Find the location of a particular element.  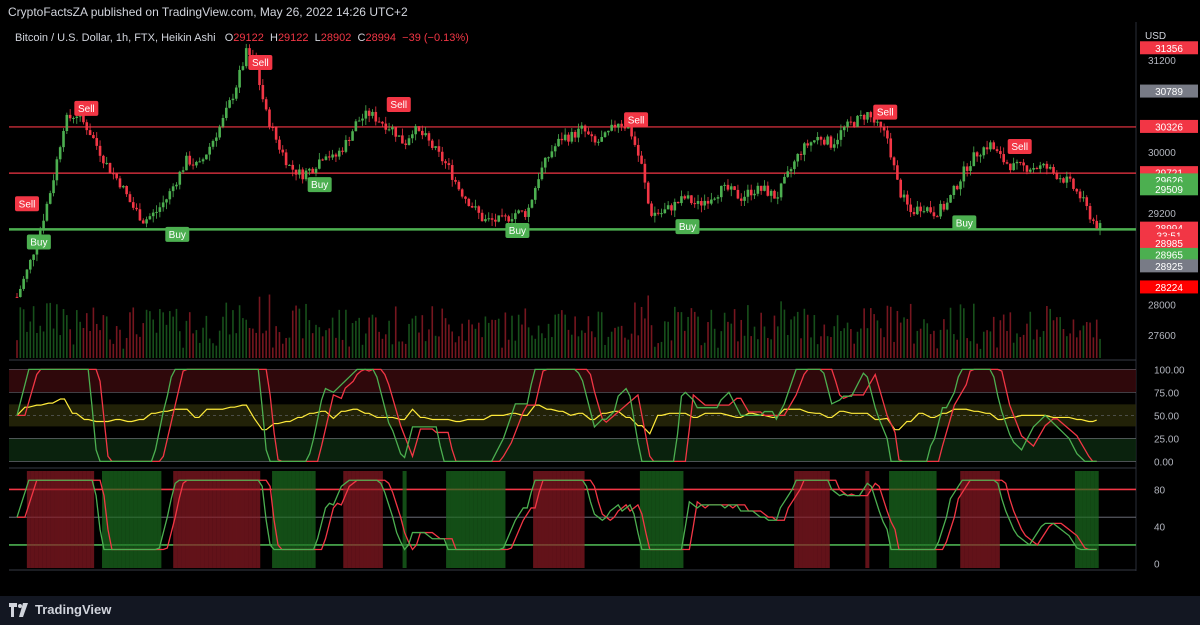

sell-signal: Sell is located at coordinates (398, 104).